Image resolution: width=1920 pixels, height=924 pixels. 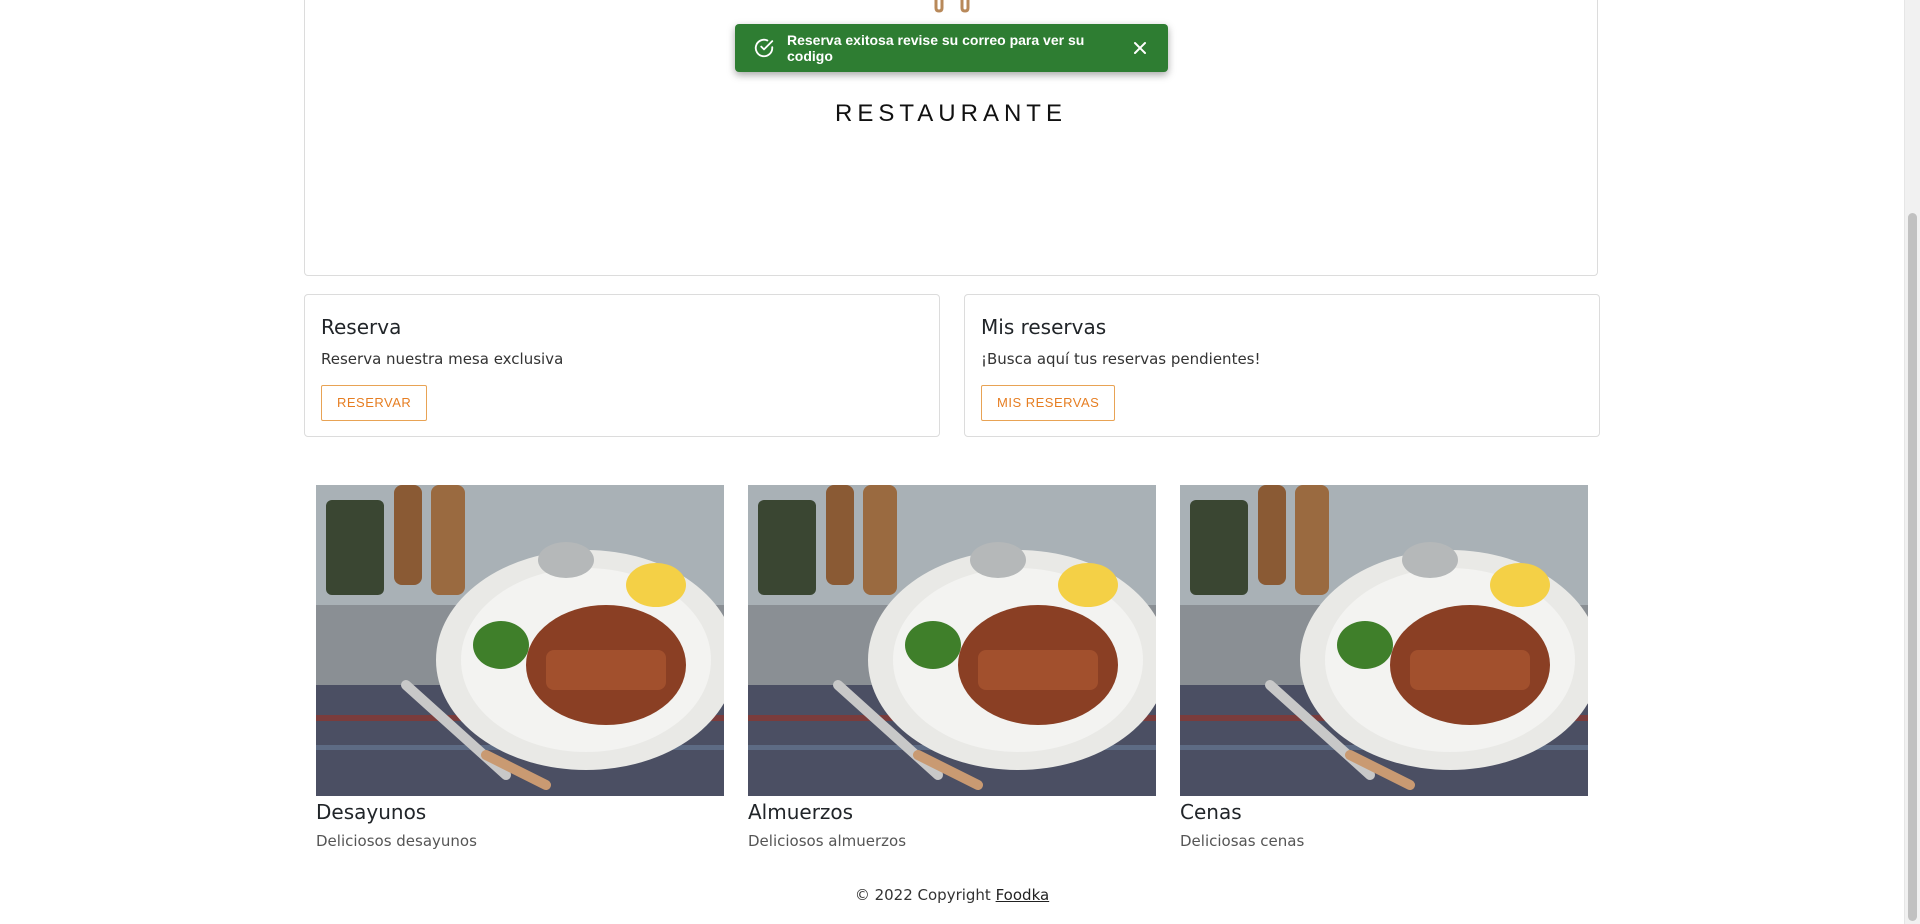 I want to click on category-card-lunch: Almuerzos Deliciosos almuerzos, so click(x=952, y=668).